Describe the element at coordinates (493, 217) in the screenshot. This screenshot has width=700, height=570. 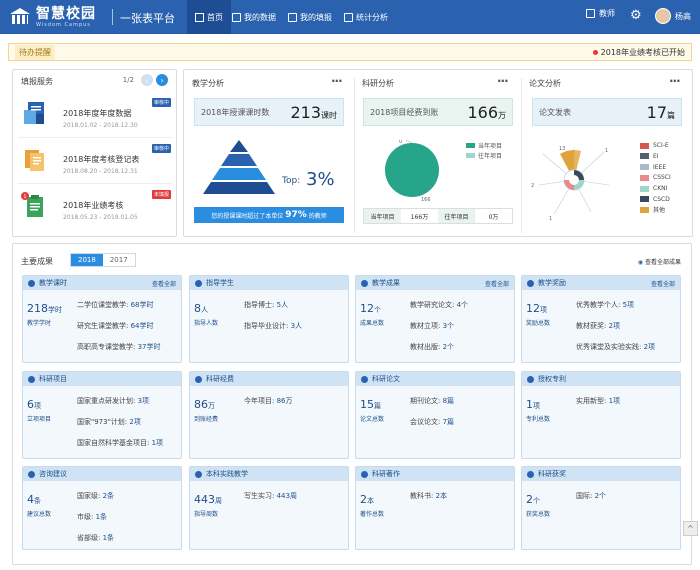
I see `previous-project-value: 0万` at that location.